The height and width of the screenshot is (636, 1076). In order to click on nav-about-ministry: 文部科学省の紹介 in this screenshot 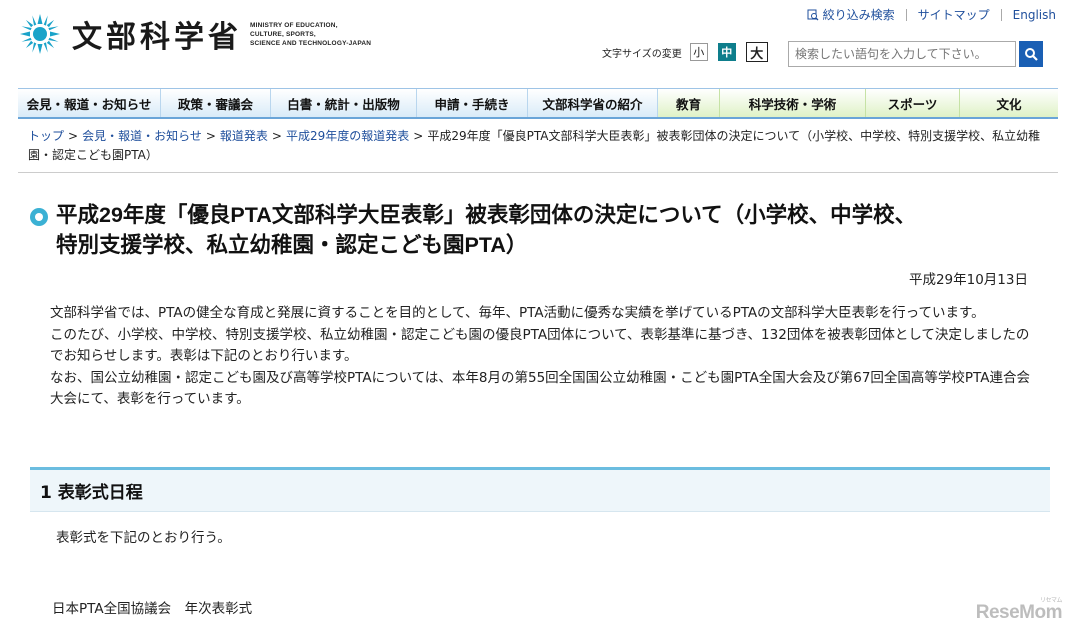, I will do `click(593, 103)`.